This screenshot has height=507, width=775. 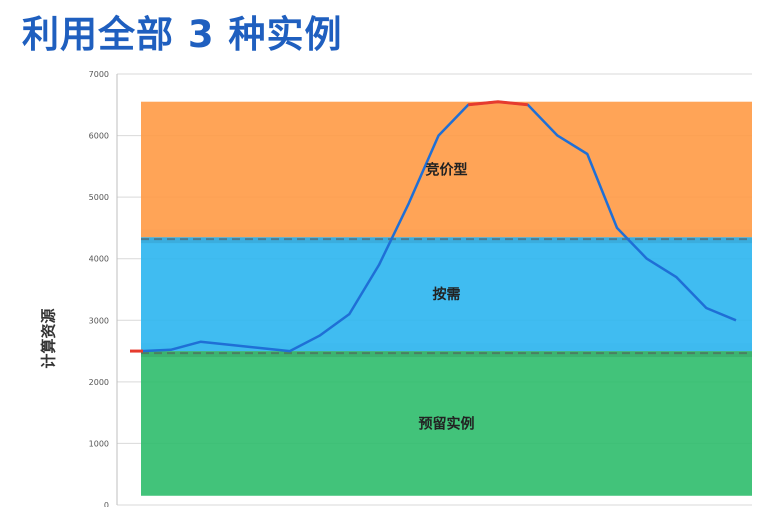 What do you see at coordinates (447, 294) in the screenshot?
I see `band-label: 按需` at bounding box center [447, 294].